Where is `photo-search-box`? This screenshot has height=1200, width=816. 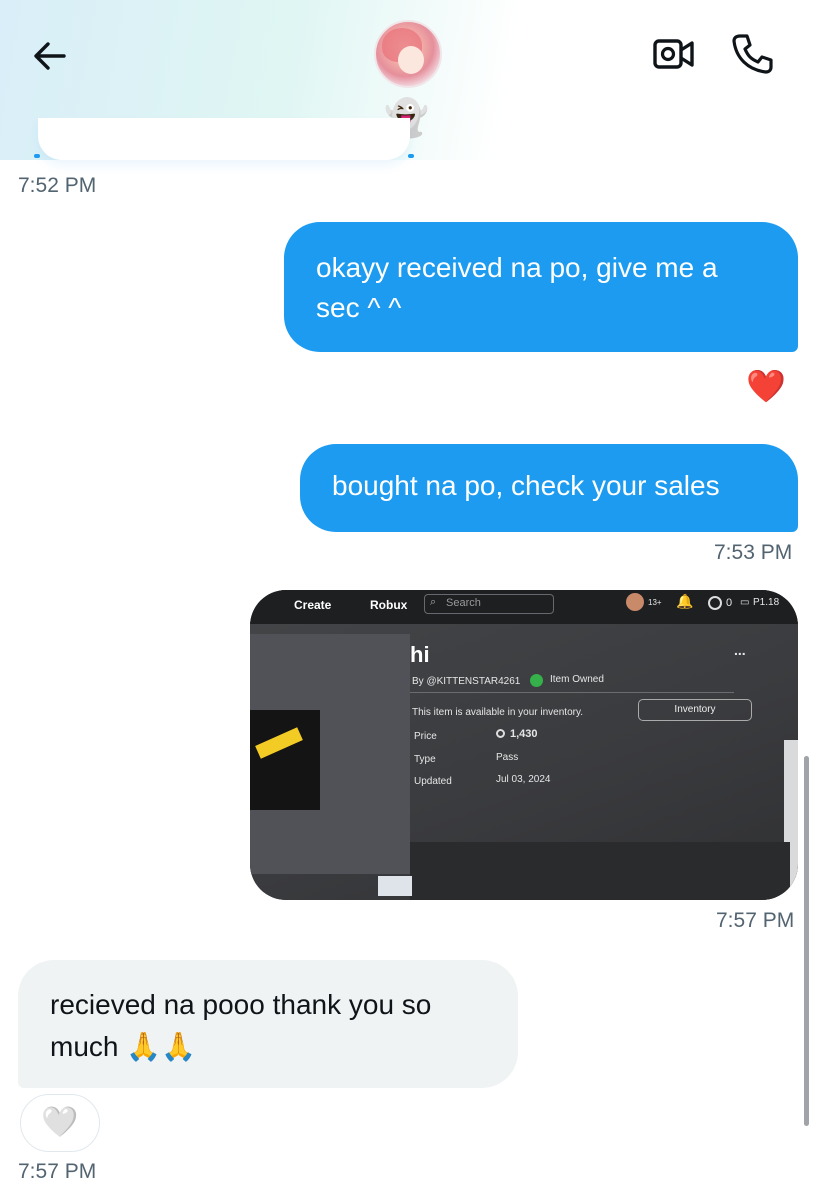 photo-search-box is located at coordinates (489, 604).